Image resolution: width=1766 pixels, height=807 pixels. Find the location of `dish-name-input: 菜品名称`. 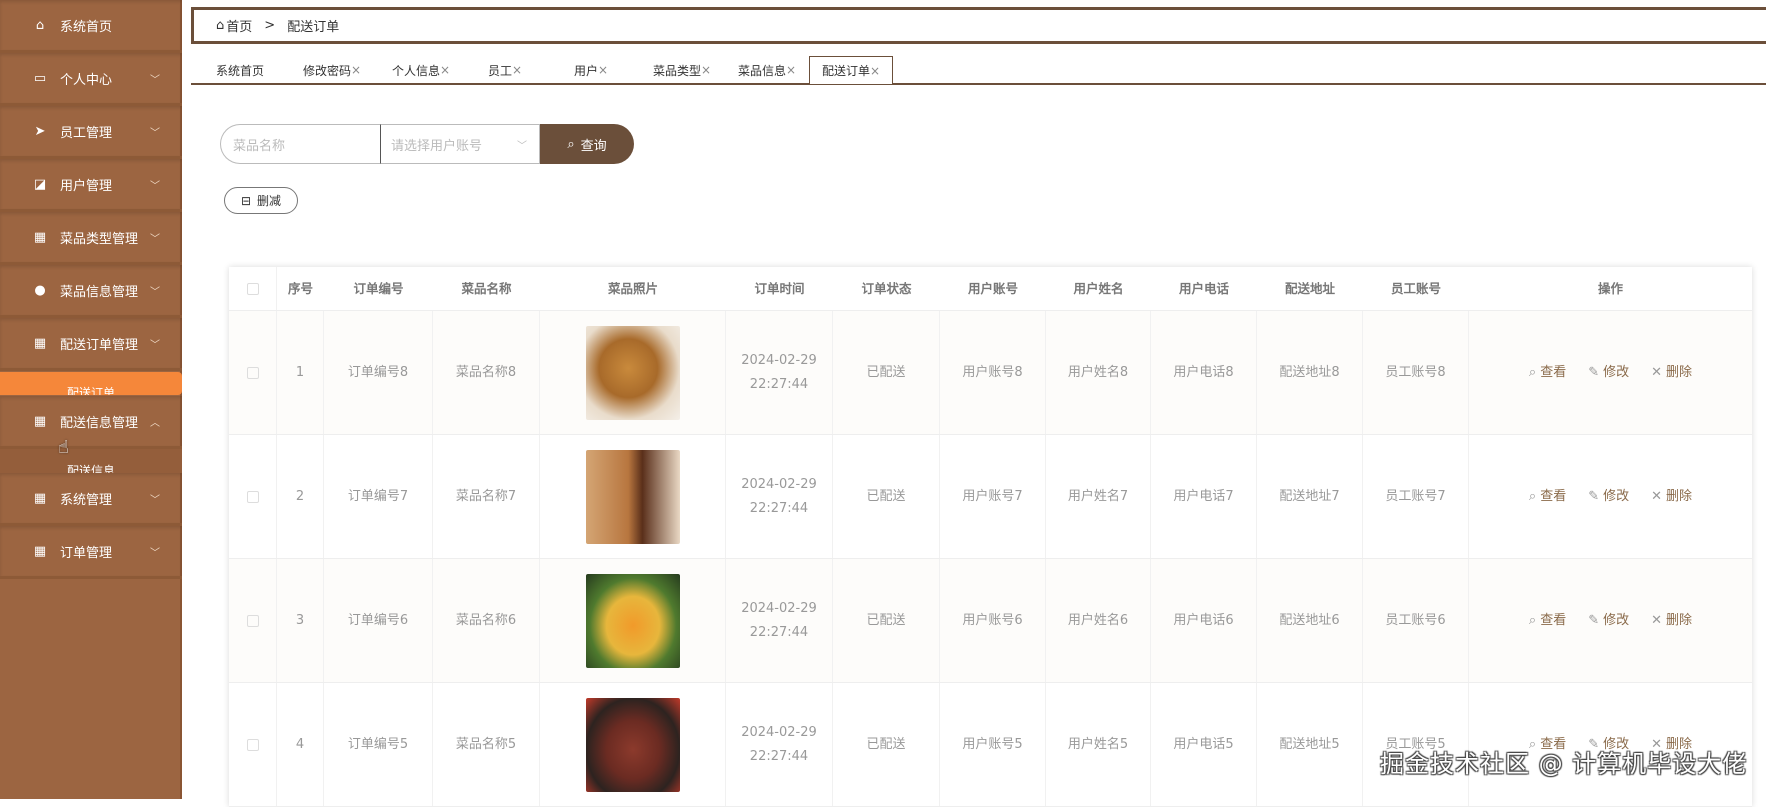

dish-name-input: 菜品名称 is located at coordinates (300, 144).